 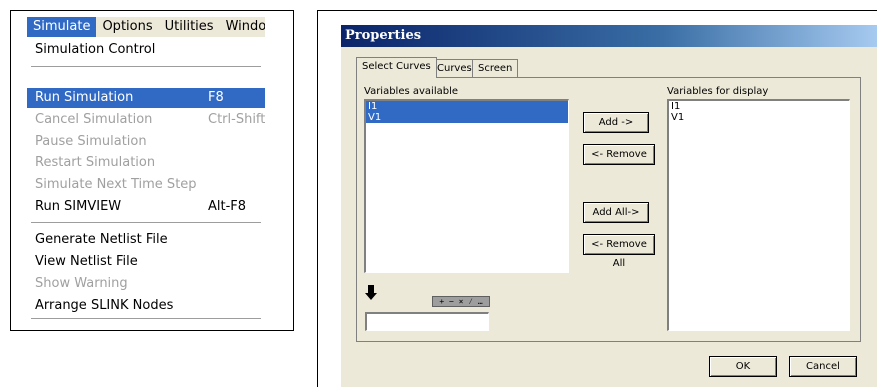 What do you see at coordinates (619, 154) in the screenshot?
I see `remove-button: <- Remove` at bounding box center [619, 154].